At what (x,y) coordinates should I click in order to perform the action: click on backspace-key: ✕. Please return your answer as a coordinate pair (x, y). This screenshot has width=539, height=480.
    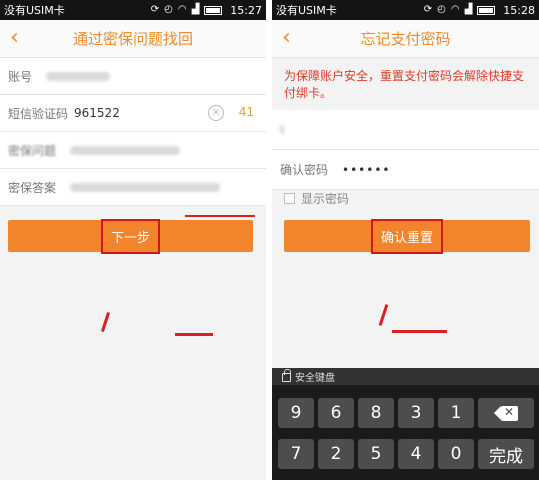
    Looking at the image, I should click on (506, 413).